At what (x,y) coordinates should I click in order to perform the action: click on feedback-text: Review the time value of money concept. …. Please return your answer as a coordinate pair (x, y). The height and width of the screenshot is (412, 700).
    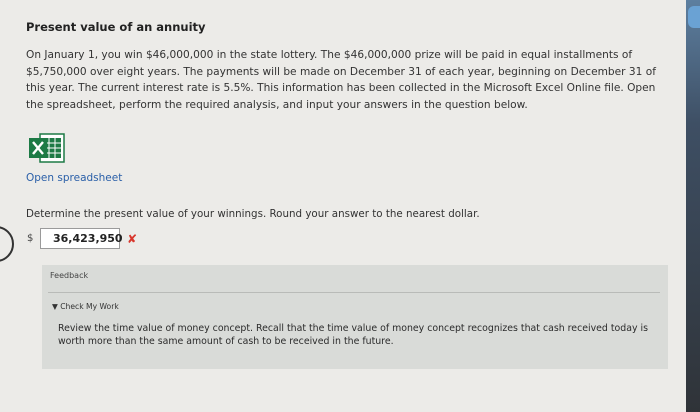
    Looking at the image, I should click on (353, 335).